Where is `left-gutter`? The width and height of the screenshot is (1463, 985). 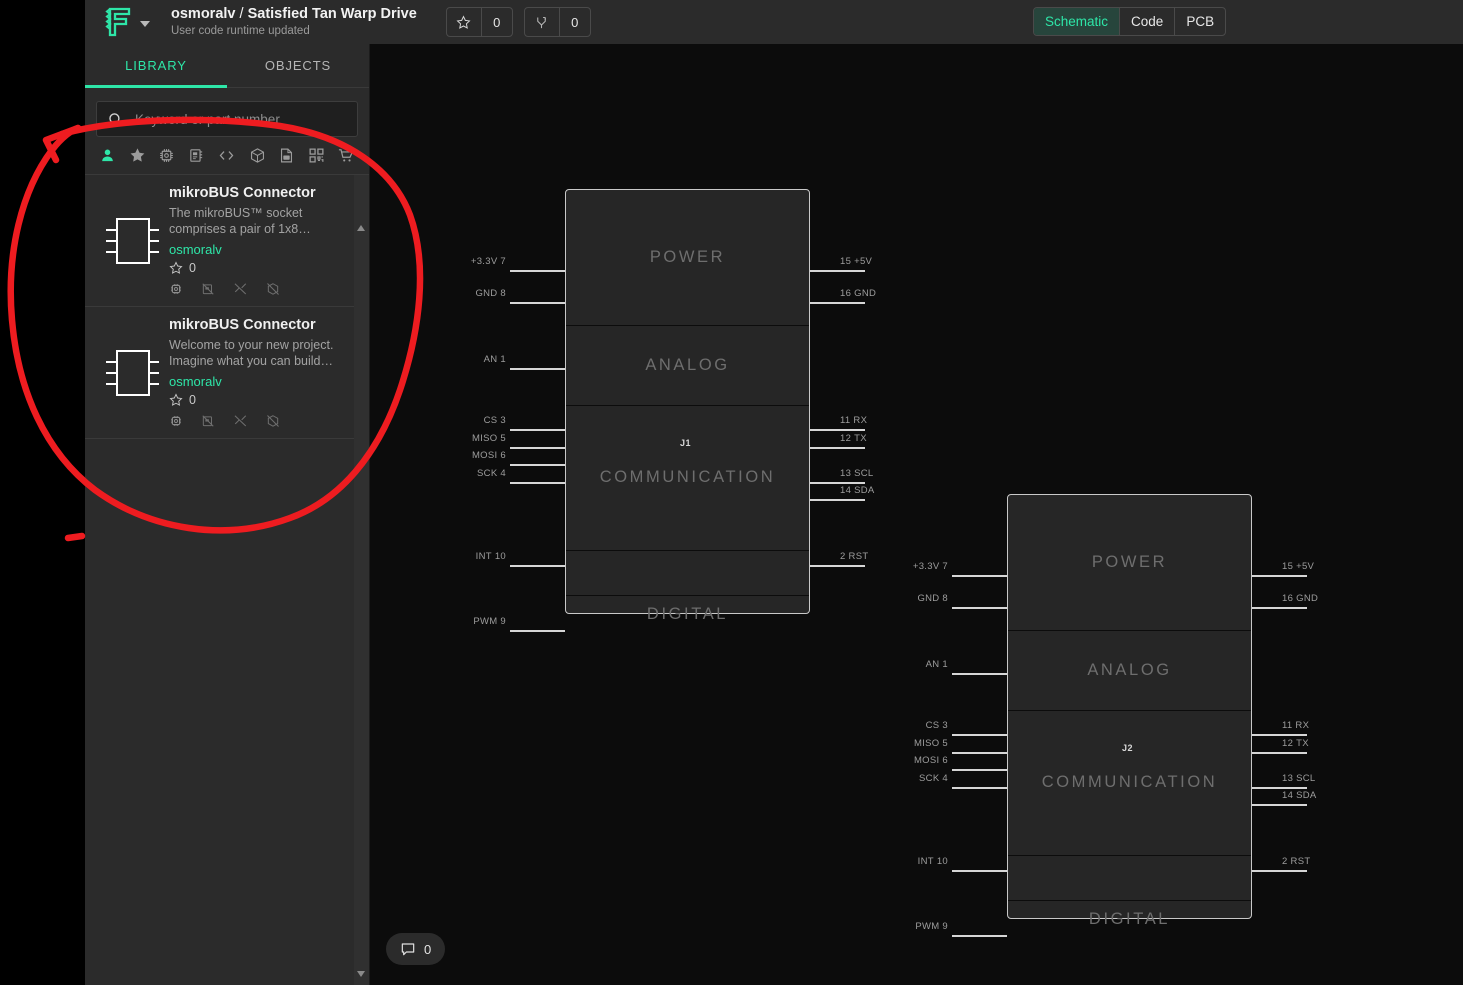
left-gutter is located at coordinates (42, 492).